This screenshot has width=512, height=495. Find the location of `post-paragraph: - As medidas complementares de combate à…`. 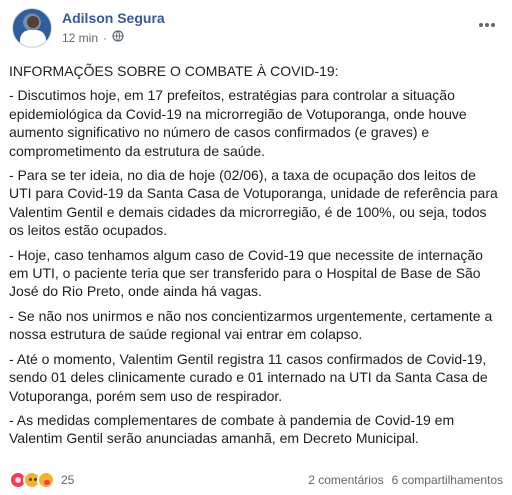

post-paragraph: - As medidas complementares de combate à… is located at coordinates (232, 429).